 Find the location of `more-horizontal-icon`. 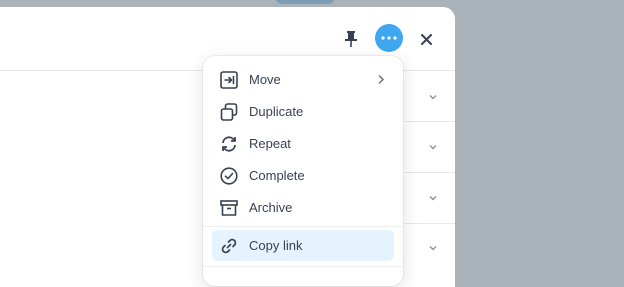

more-horizontal-icon is located at coordinates (389, 38).